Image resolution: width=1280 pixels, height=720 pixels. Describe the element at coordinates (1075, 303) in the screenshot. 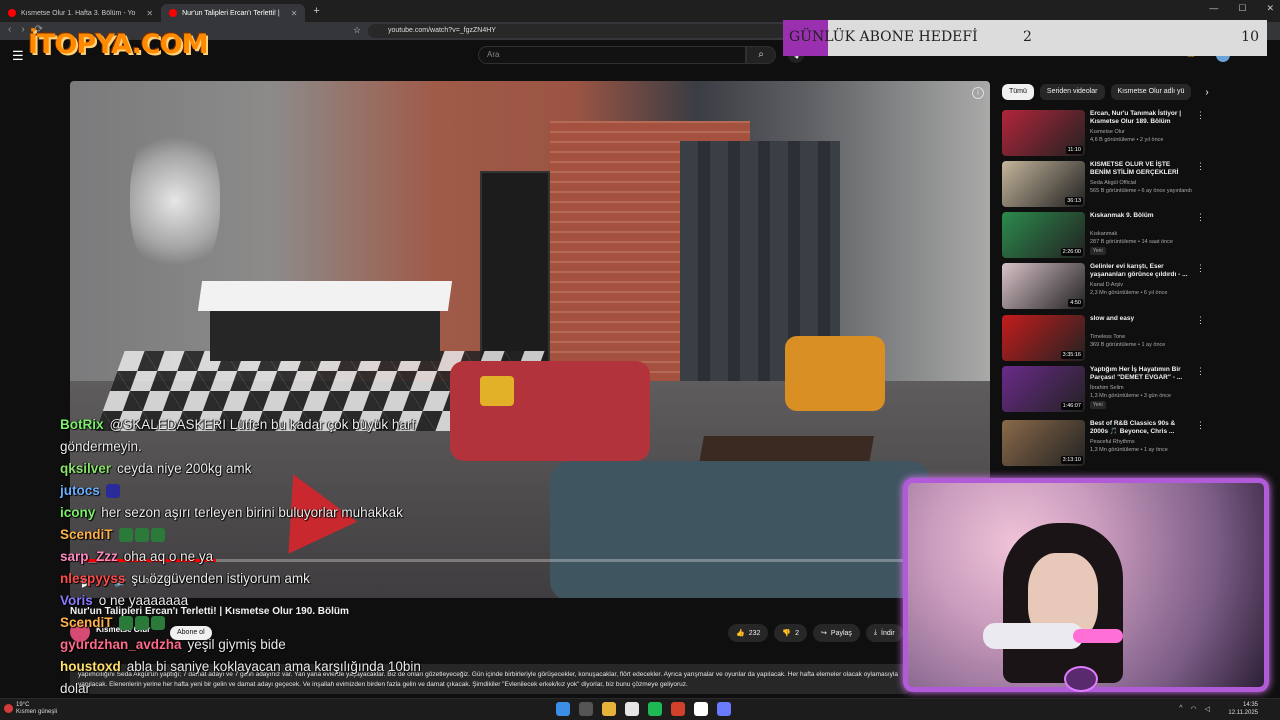

I see `video-duration: 4:50` at that location.